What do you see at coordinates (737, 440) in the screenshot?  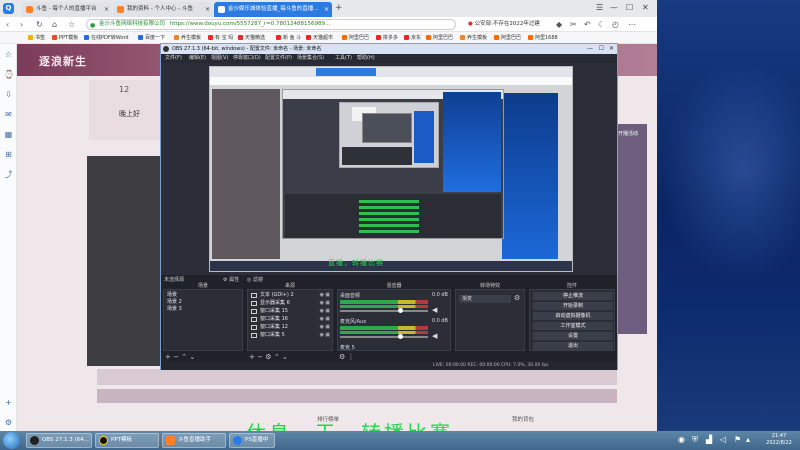 I see `tray-flag-icon: ⚑` at bounding box center [737, 440].